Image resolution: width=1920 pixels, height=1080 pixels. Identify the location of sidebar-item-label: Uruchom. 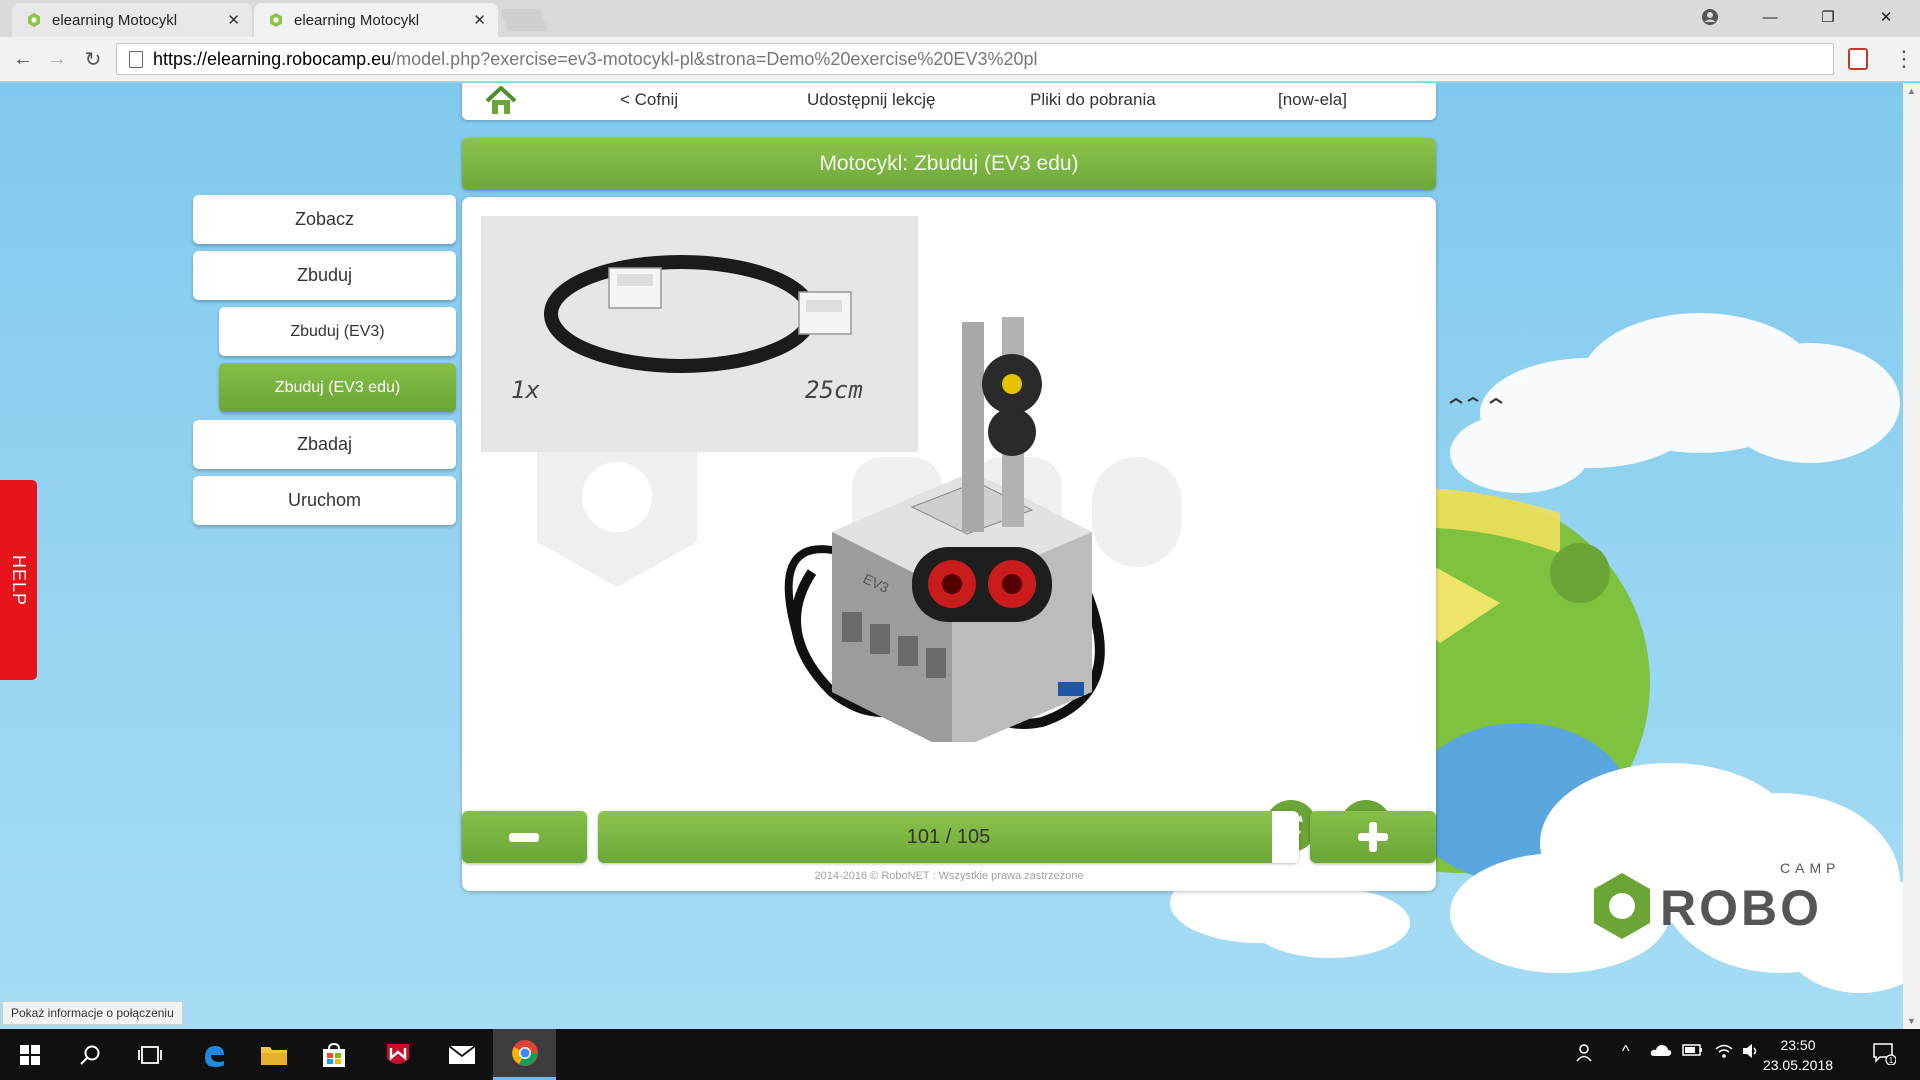
(324, 500).